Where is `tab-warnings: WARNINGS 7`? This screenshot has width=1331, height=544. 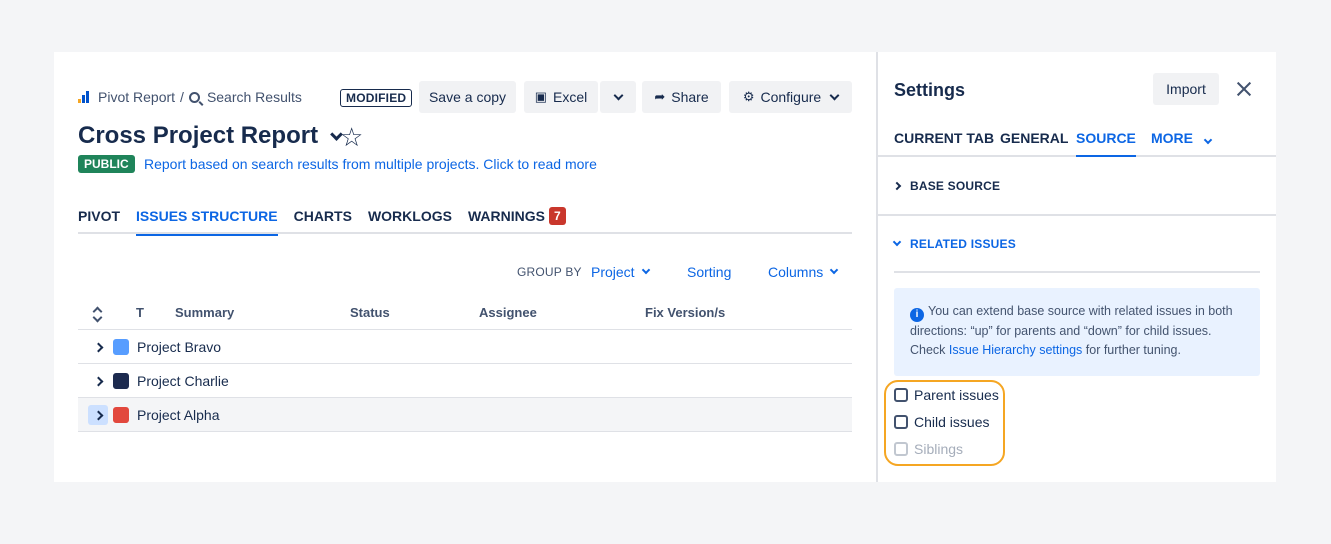 tab-warnings: WARNINGS 7 is located at coordinates (516, 220).